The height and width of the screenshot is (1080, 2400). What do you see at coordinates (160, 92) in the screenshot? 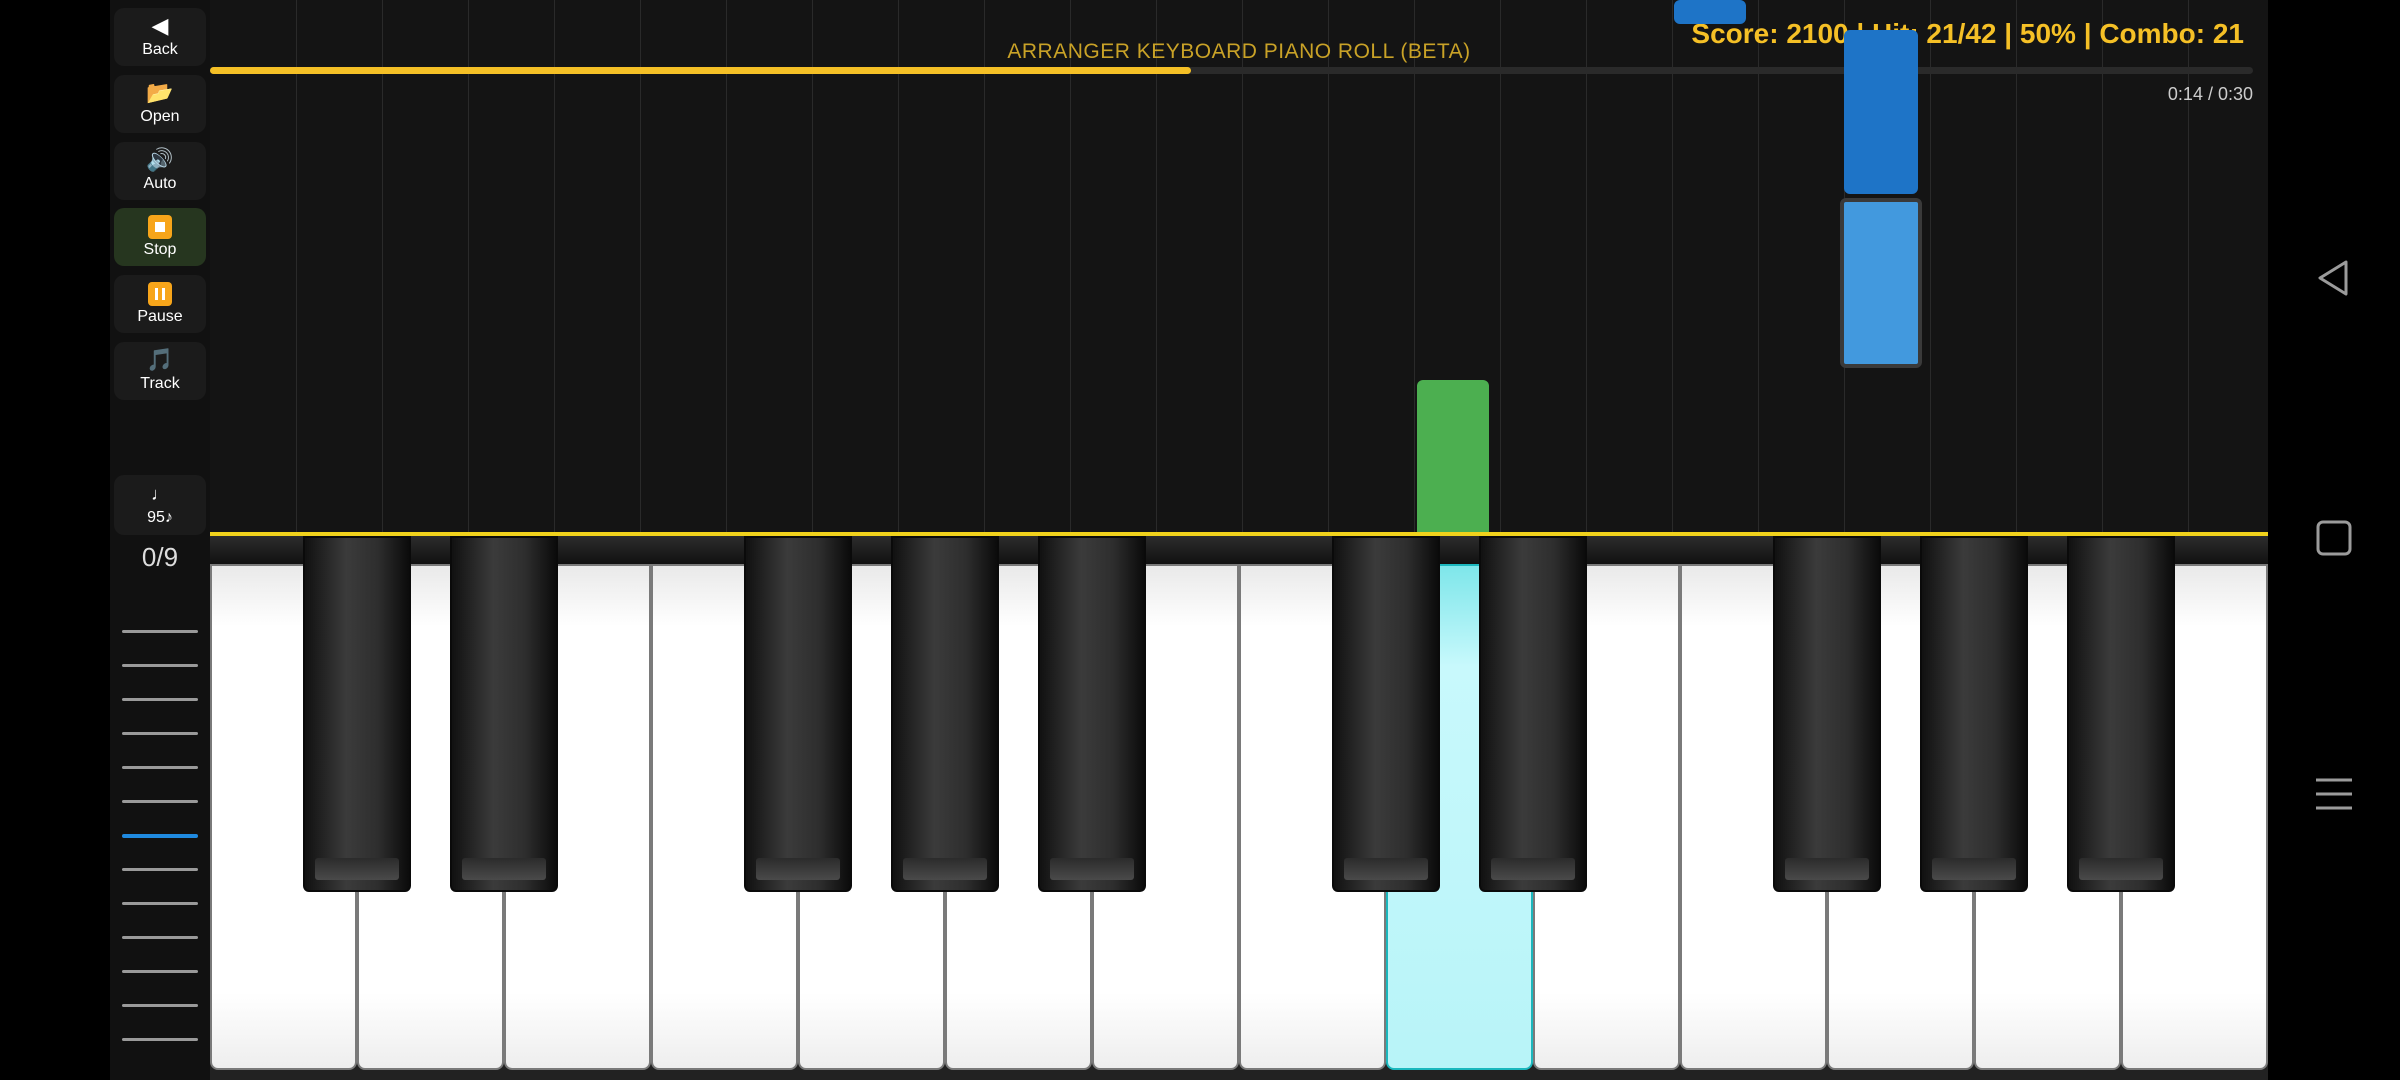
I see `folder-icon: 📂` at bounding box center [160, 92].